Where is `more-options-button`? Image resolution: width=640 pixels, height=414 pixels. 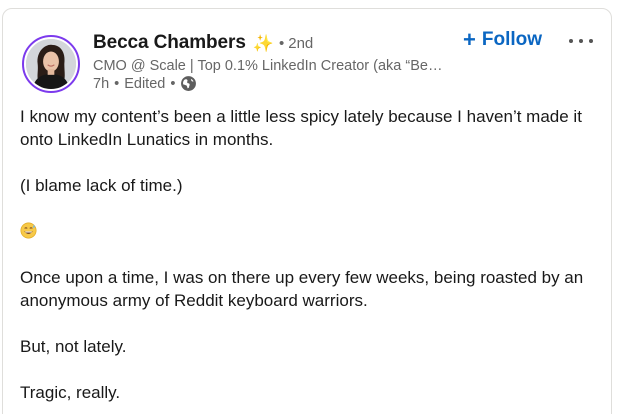
more-options-button is located at coordinates (581, 41).